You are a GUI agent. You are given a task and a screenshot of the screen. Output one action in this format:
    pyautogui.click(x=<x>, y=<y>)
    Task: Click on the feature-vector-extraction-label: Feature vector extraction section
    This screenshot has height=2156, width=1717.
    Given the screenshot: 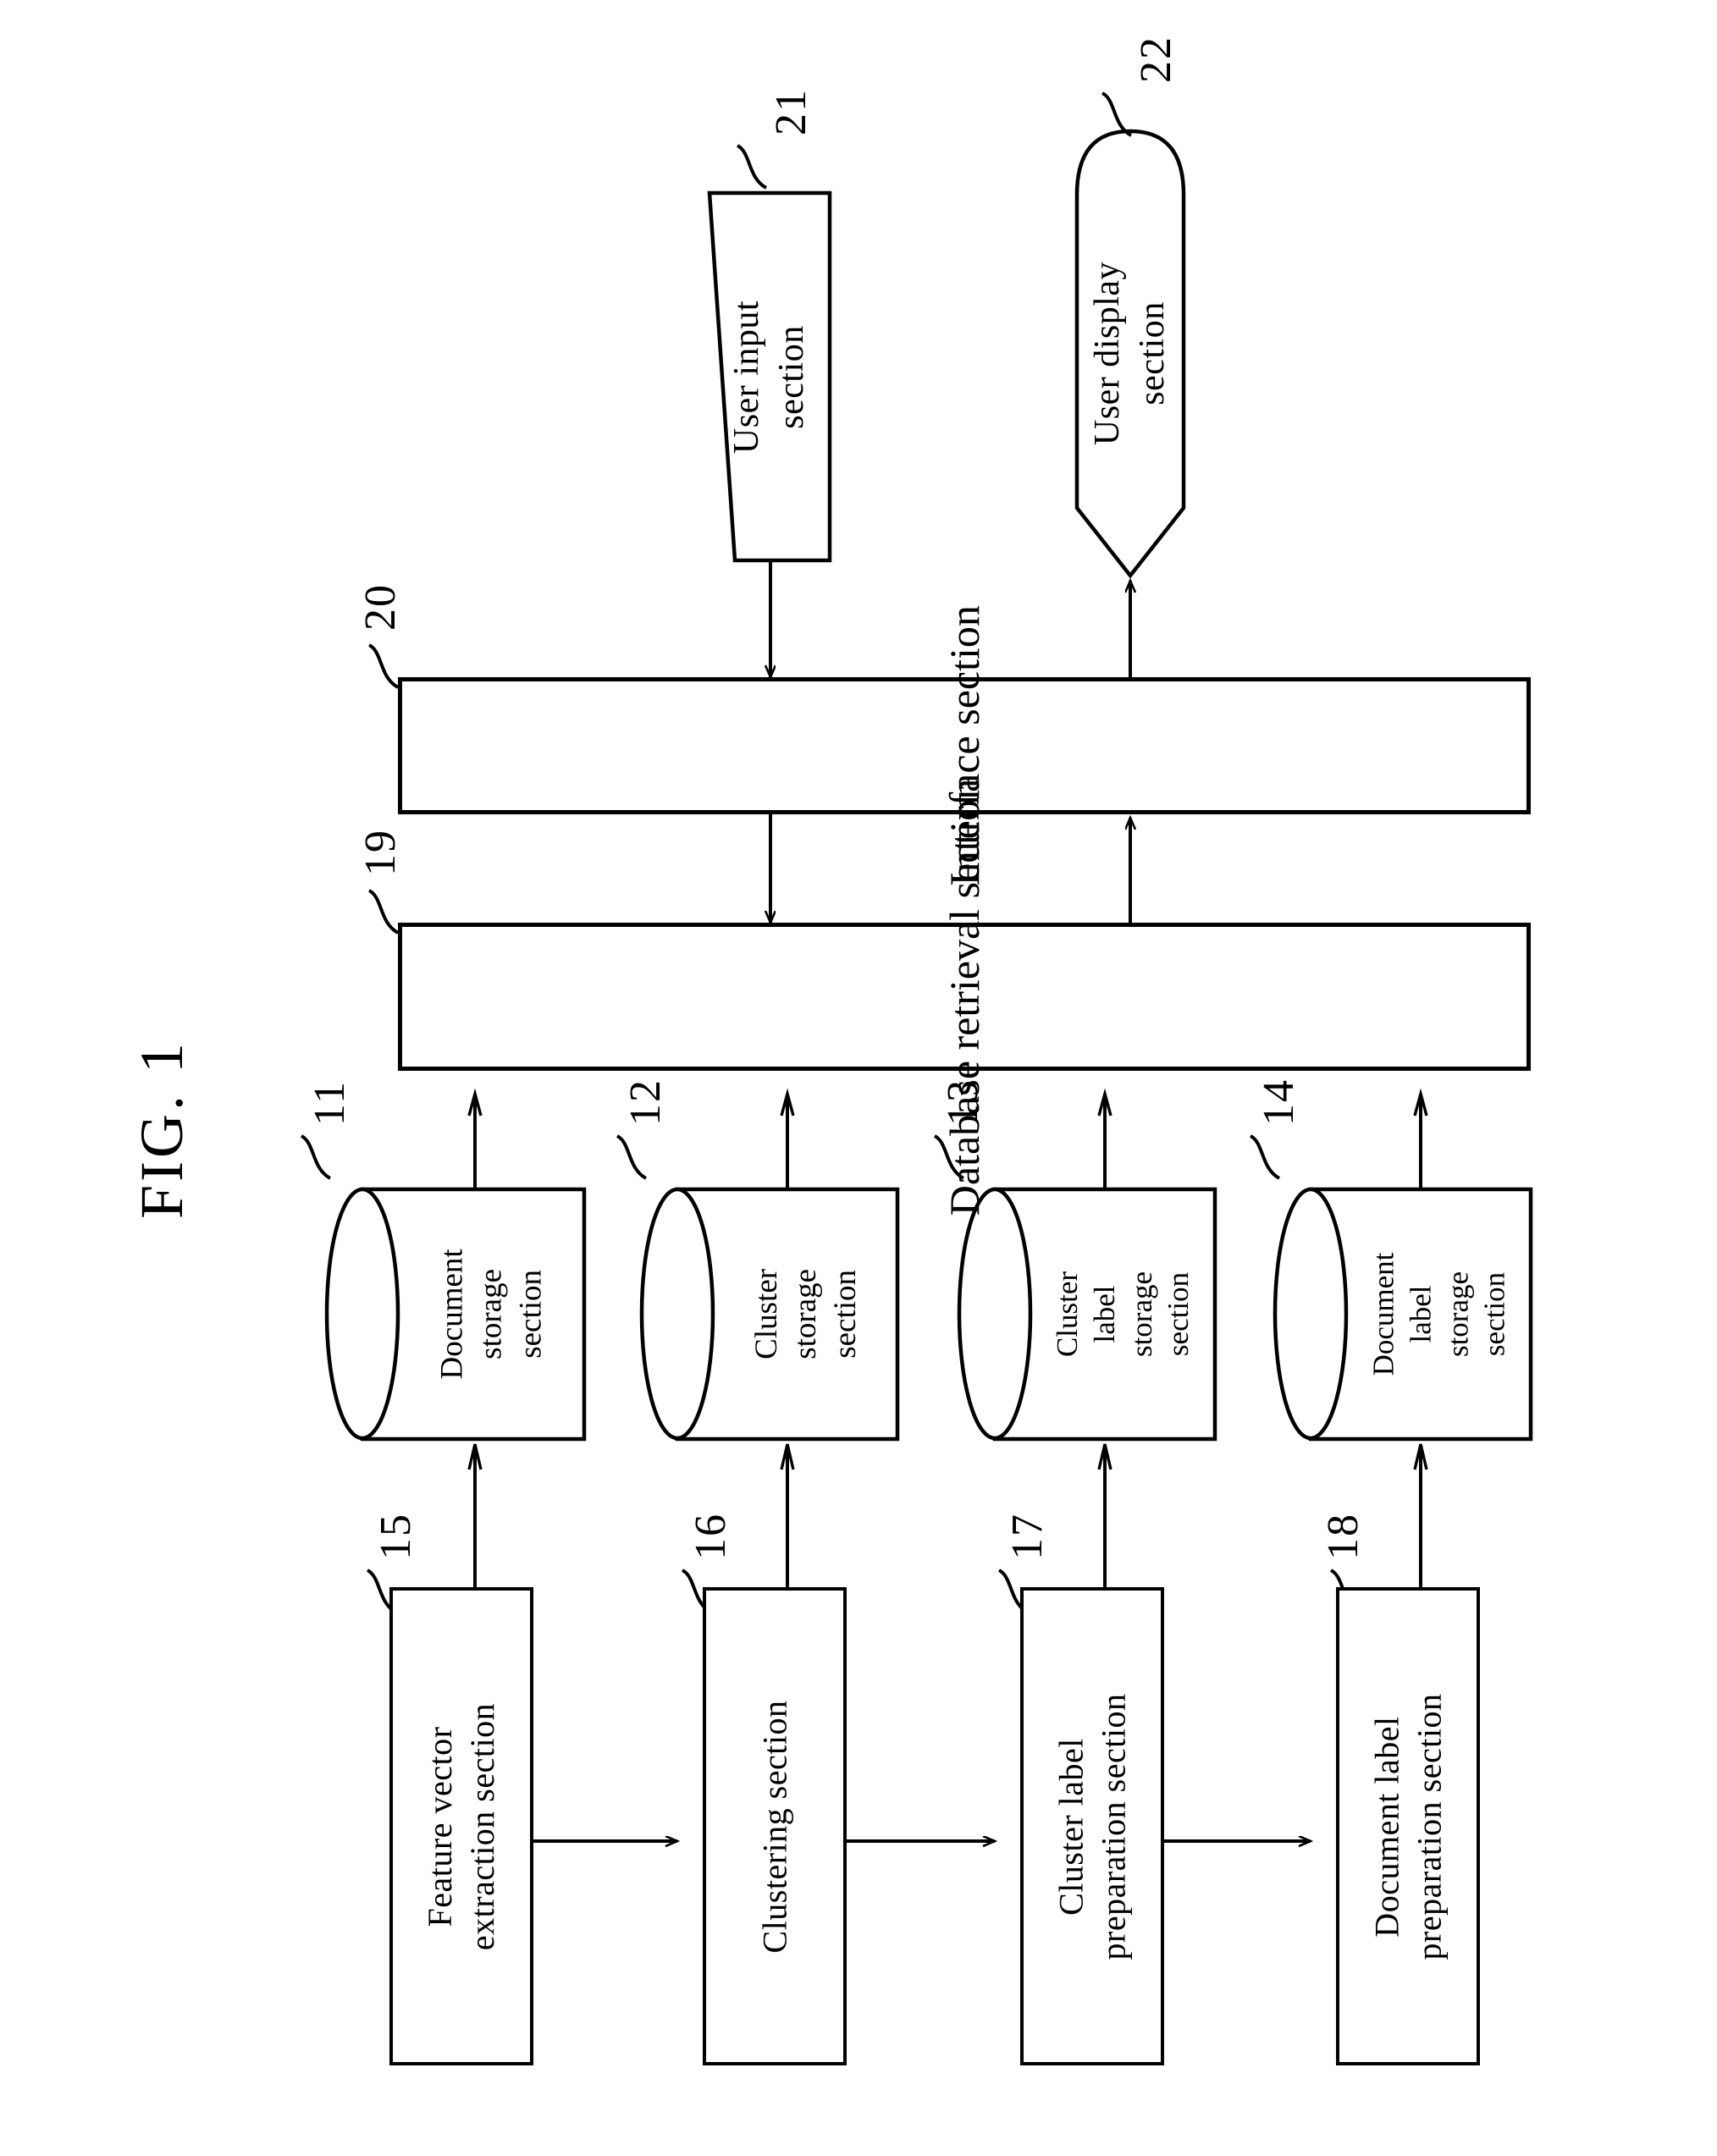 What is the action you would take?
    pyautogui.click(x=461, y=1826)
    